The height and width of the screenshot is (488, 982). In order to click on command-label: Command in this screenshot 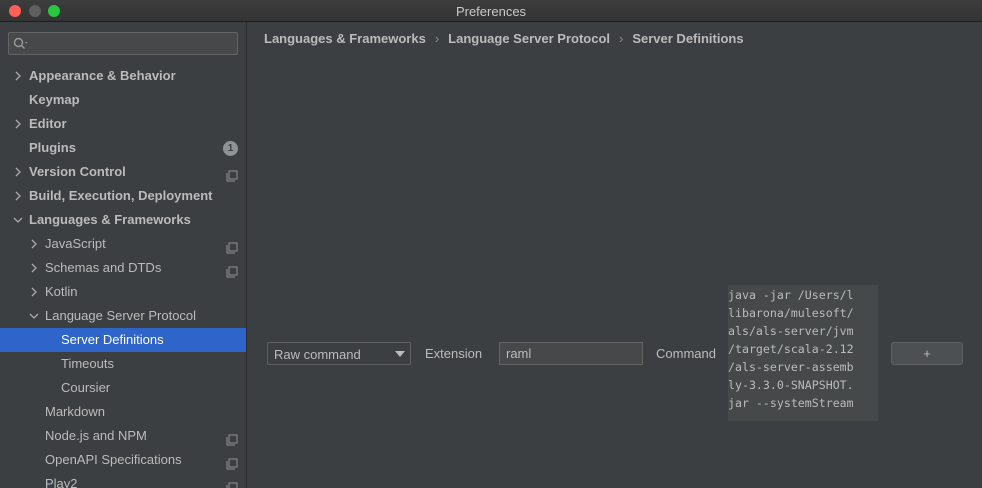, I will do `click(686, 353)`.